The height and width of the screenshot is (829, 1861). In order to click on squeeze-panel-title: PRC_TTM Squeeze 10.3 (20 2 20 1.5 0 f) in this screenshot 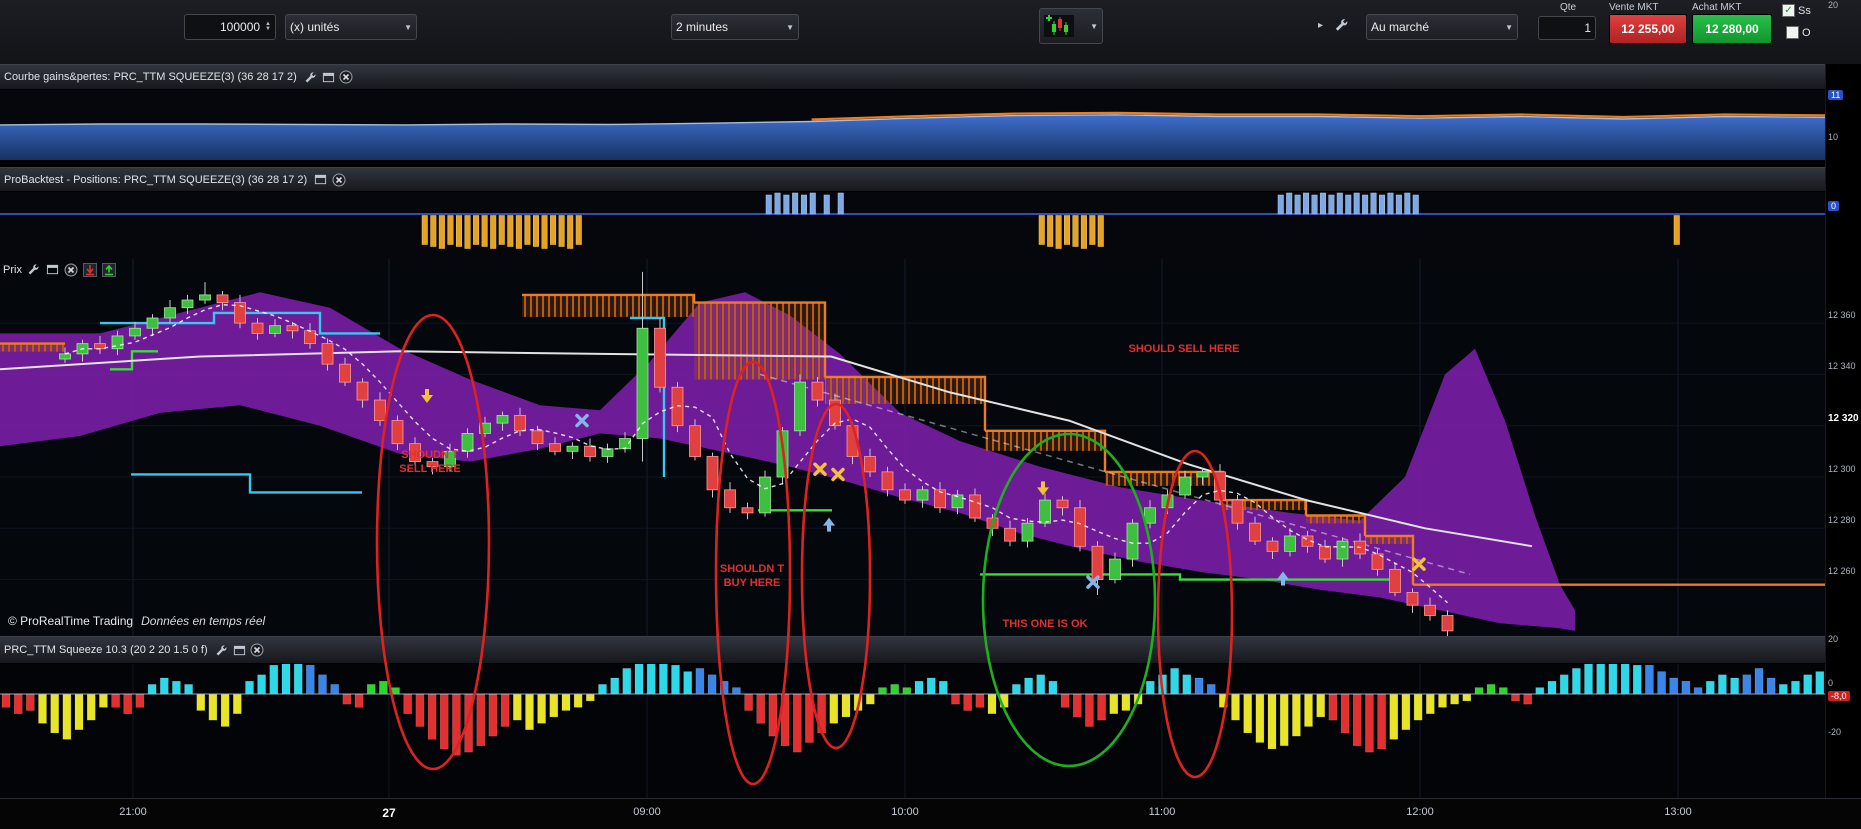, I will do `click(106, 650)`.